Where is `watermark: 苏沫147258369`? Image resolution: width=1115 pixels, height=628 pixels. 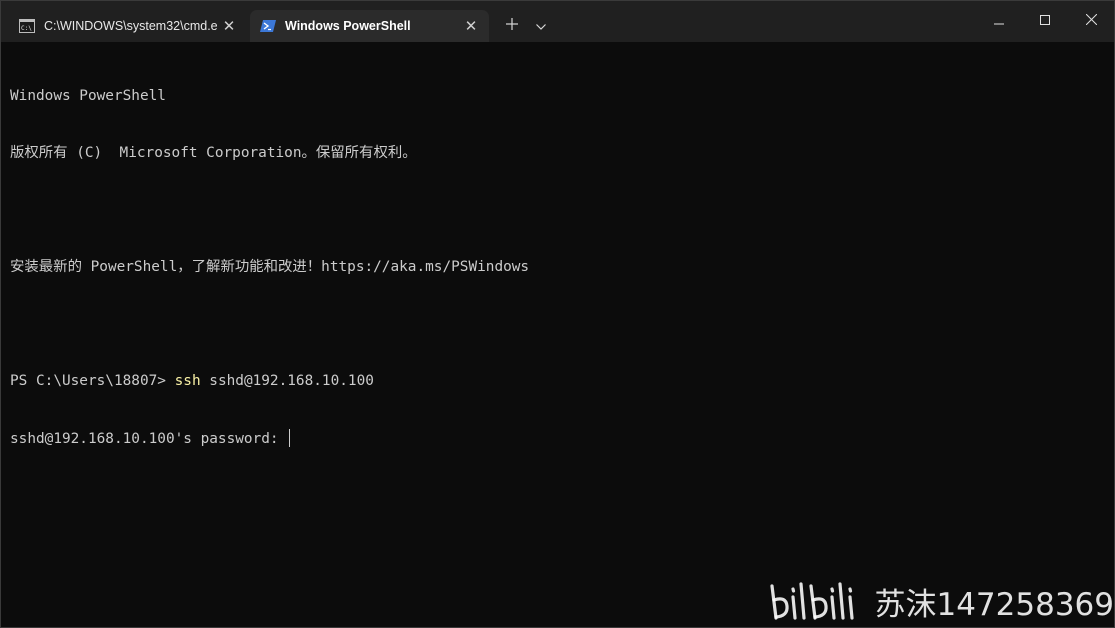
watermark: 苏沫147258369 is located at coordinates (941, 601).